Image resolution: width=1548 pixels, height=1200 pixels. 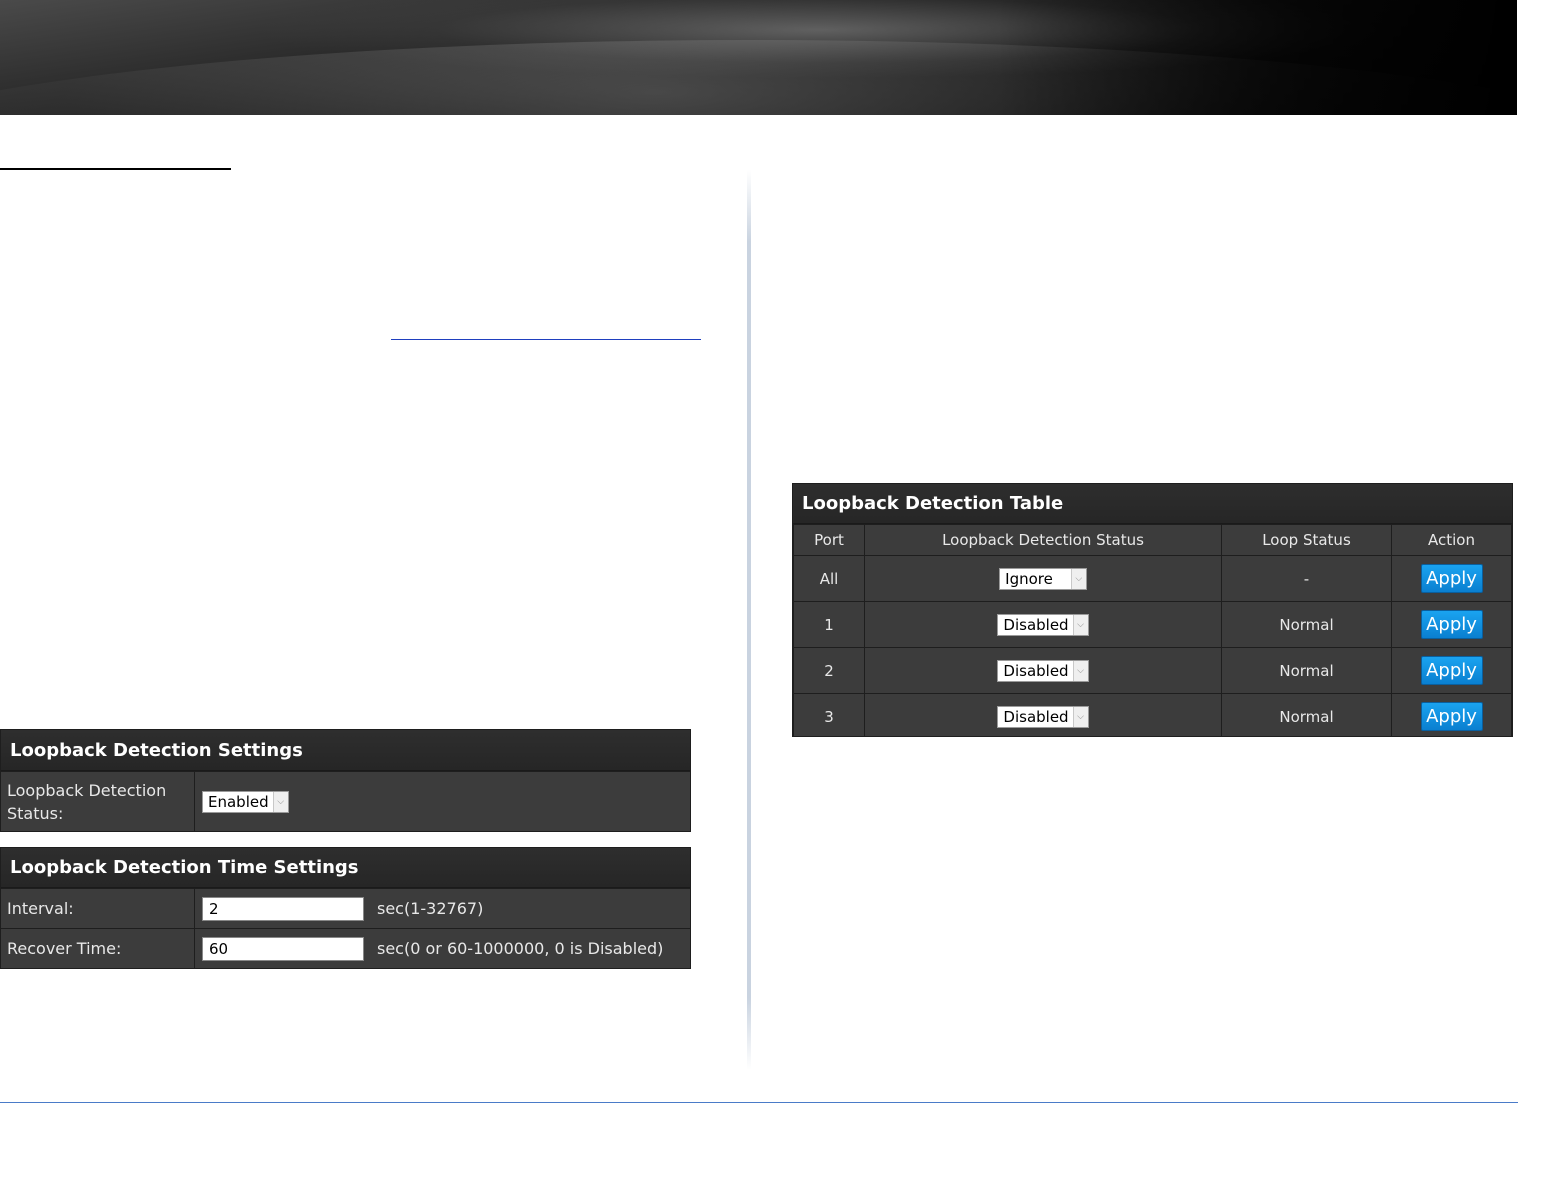 I want to click on column-header-status: Loopback Detection Status, so click(x=1043, y=540).